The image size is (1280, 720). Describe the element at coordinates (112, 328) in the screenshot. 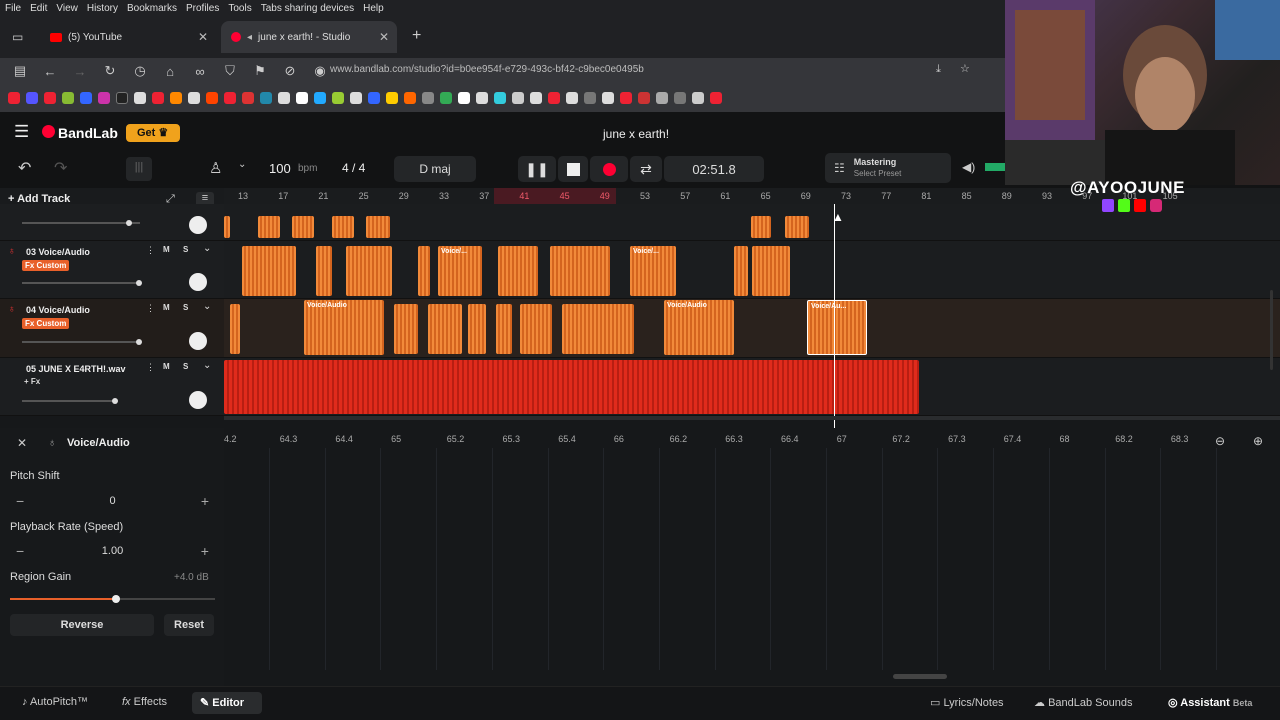

I see `track-header-04: ♁ 04 Voice/Audio Fx Custom ⋮ M S ⌄` at that location.